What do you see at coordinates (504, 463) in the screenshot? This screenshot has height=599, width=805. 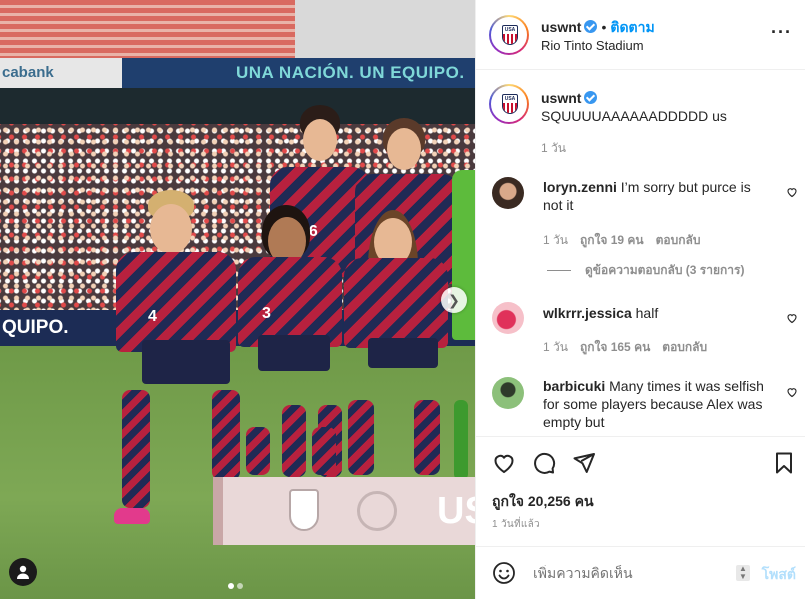 I see `like-heart-icon` at bounding box center [504, 463].